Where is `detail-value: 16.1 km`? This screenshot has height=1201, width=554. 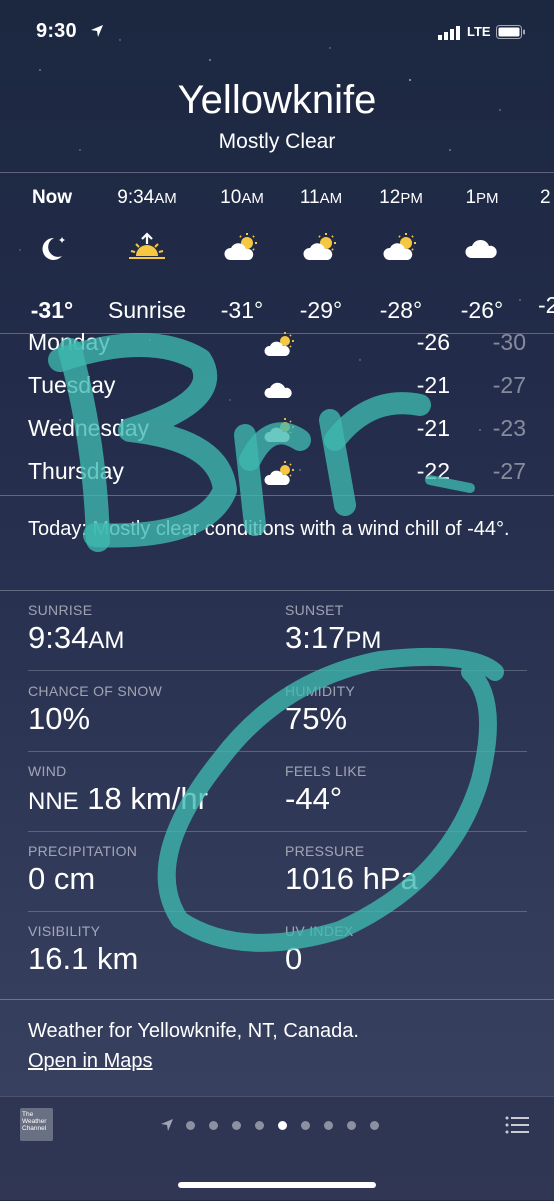 detail-value: 16.1 km is located at coordinates (83, 958).